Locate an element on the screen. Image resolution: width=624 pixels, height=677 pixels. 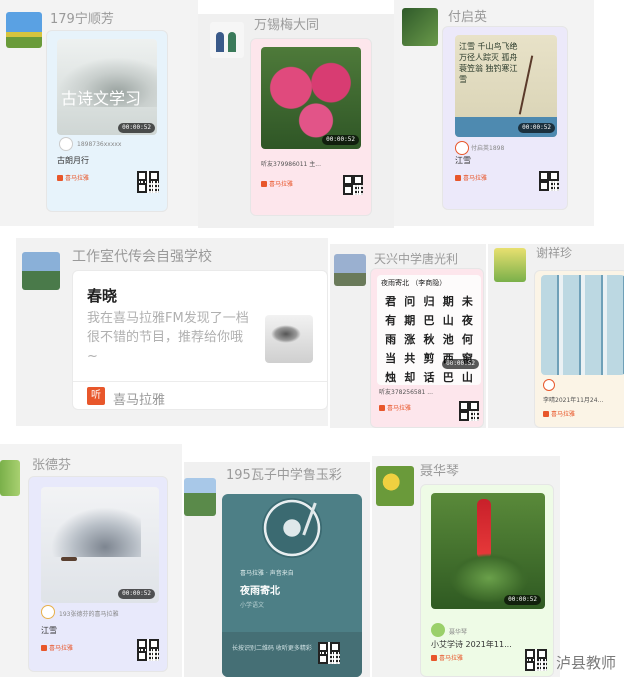
poem-char: 问 is located at coordinates (410, 301).